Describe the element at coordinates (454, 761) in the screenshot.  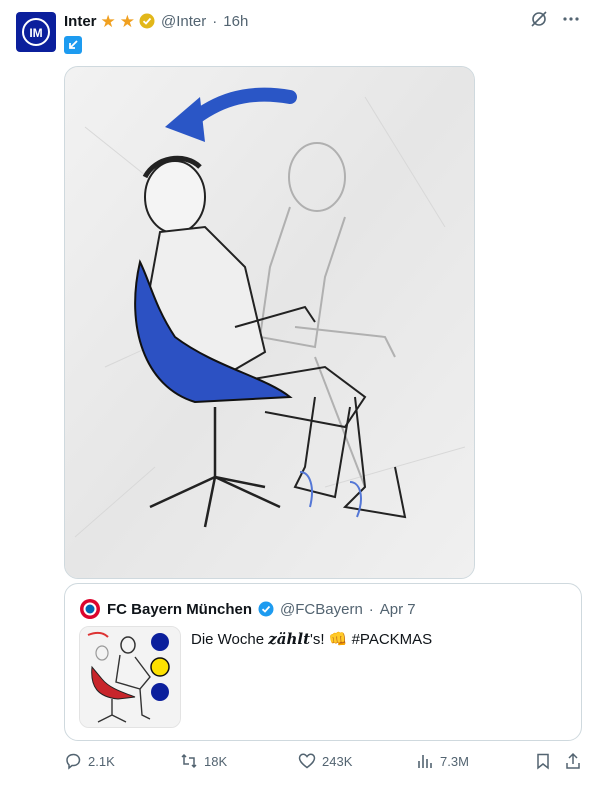
I see `views-count: 7.3M` at that location.